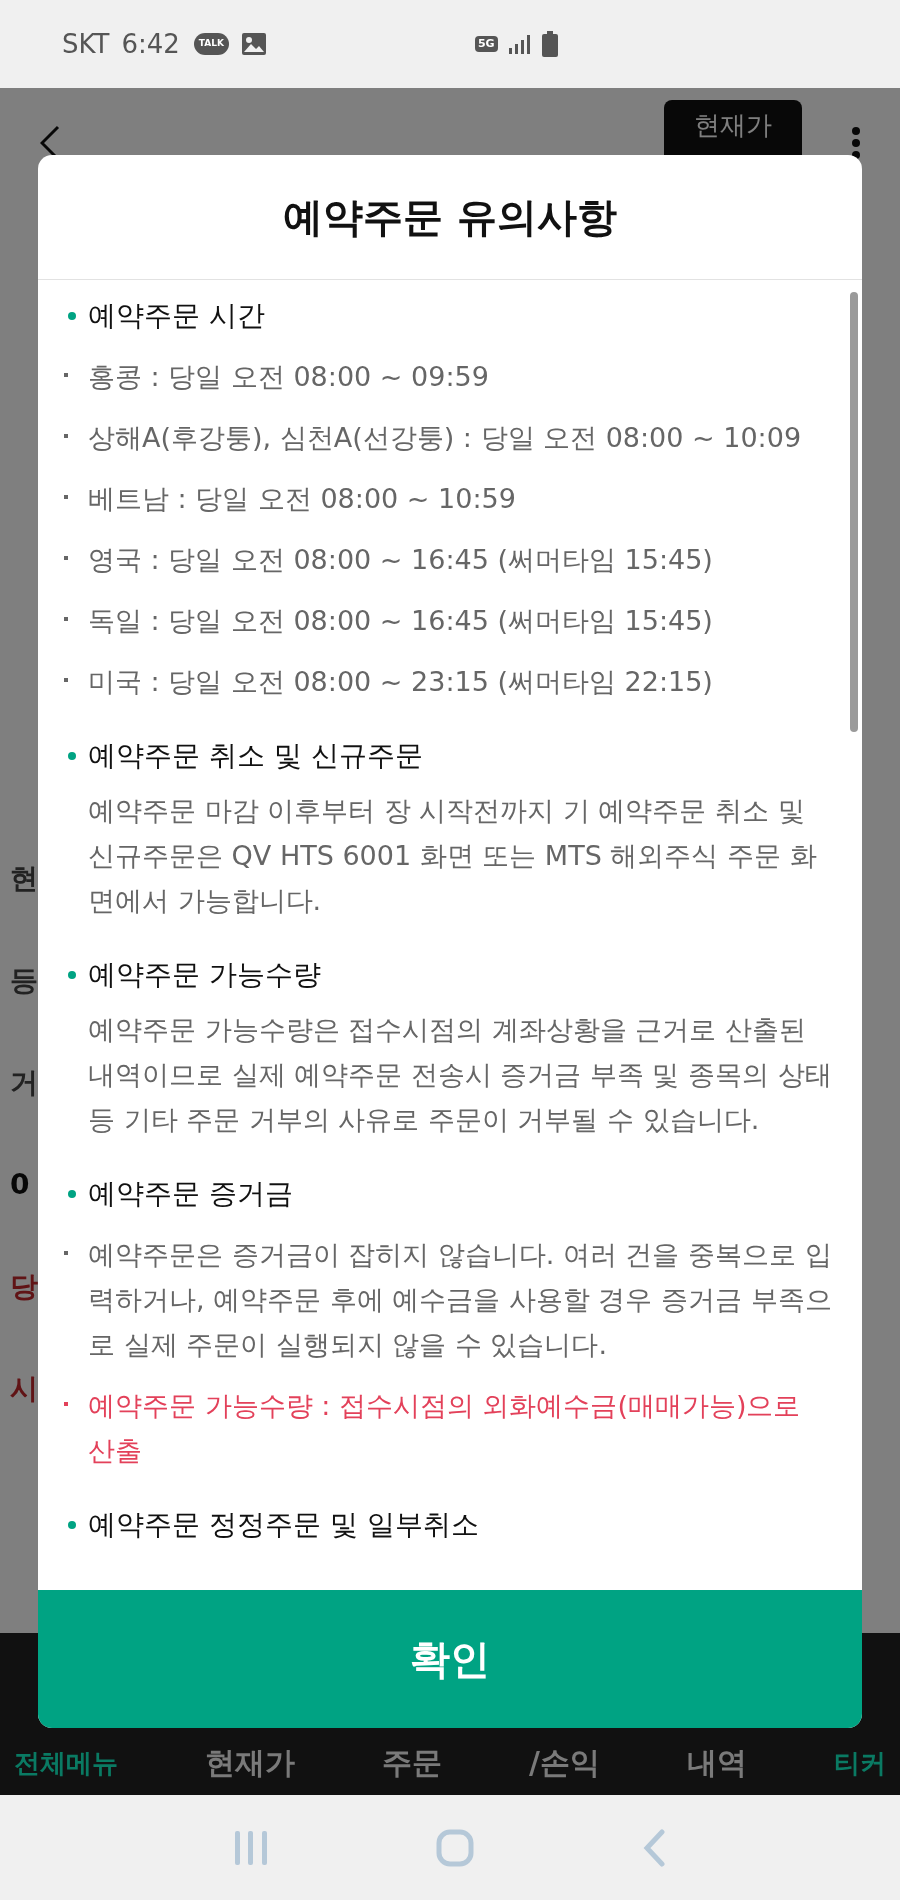 The width and height of the screenshot is (900, 1900). What do you see at coordinates (253, 44) in the screenshot?
I see `image-icon` at bounding box center [253, 44].